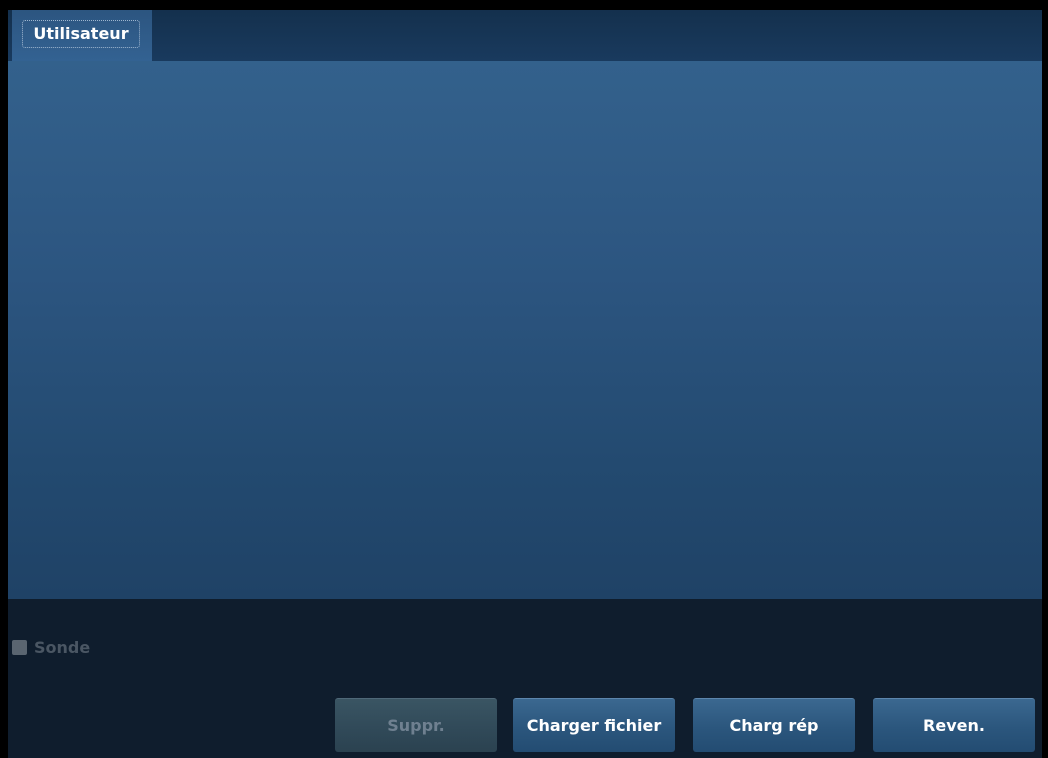  Describe the element at coordinates (594, 725) in the screenshot. I see `load-file-button: Charger fichier` at that location.